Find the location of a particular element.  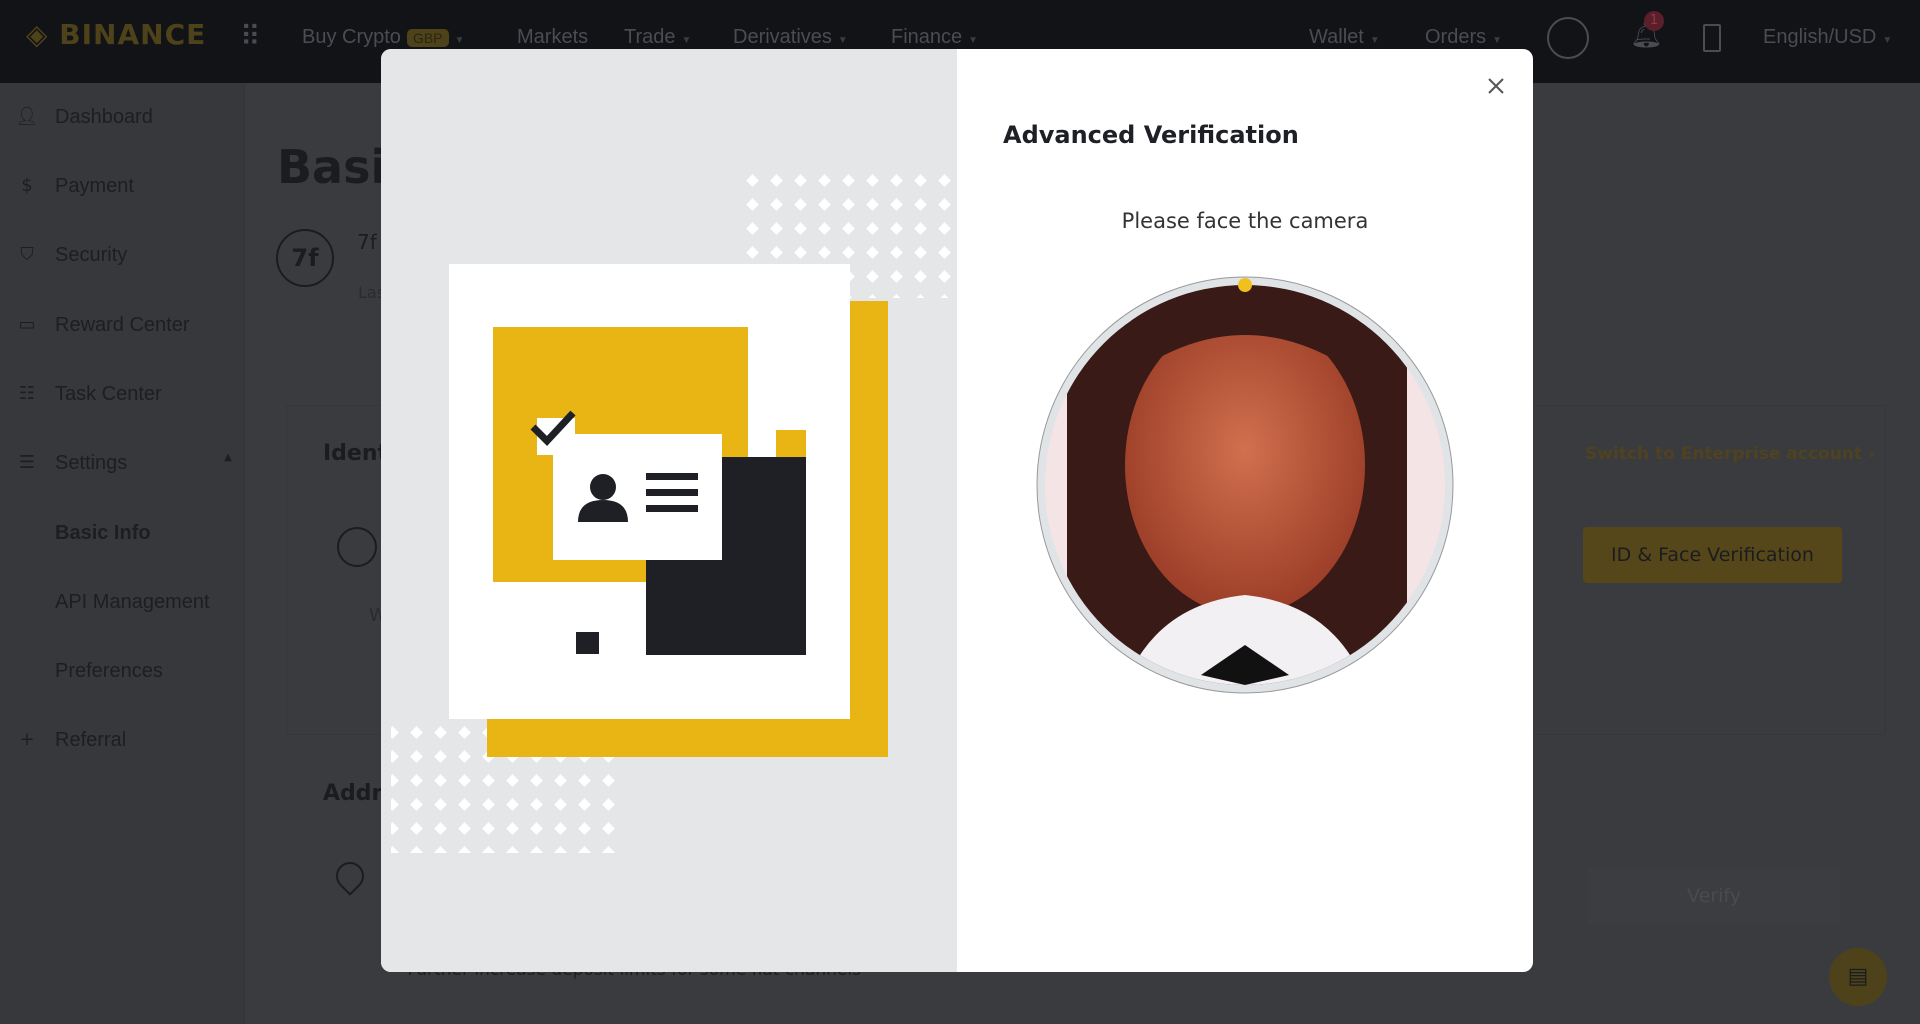

user-plus-icon: + is located at coordinates (27, 739).